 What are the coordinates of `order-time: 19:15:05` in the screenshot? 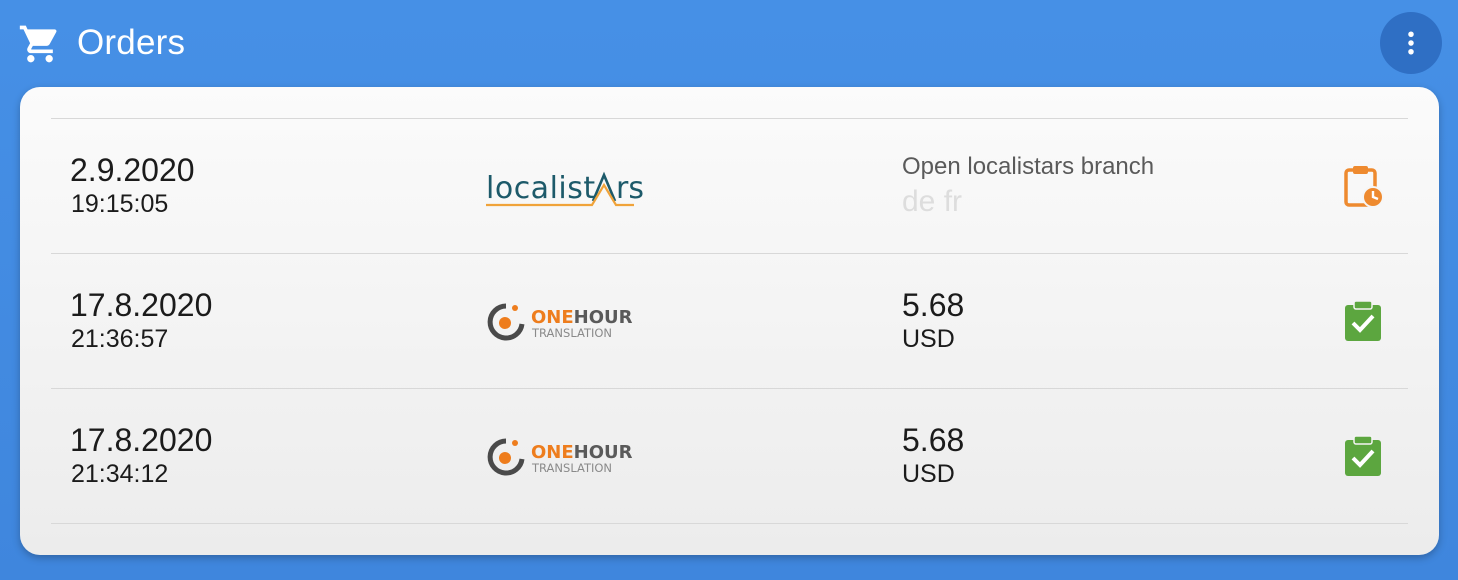 It's located at (120, 204).